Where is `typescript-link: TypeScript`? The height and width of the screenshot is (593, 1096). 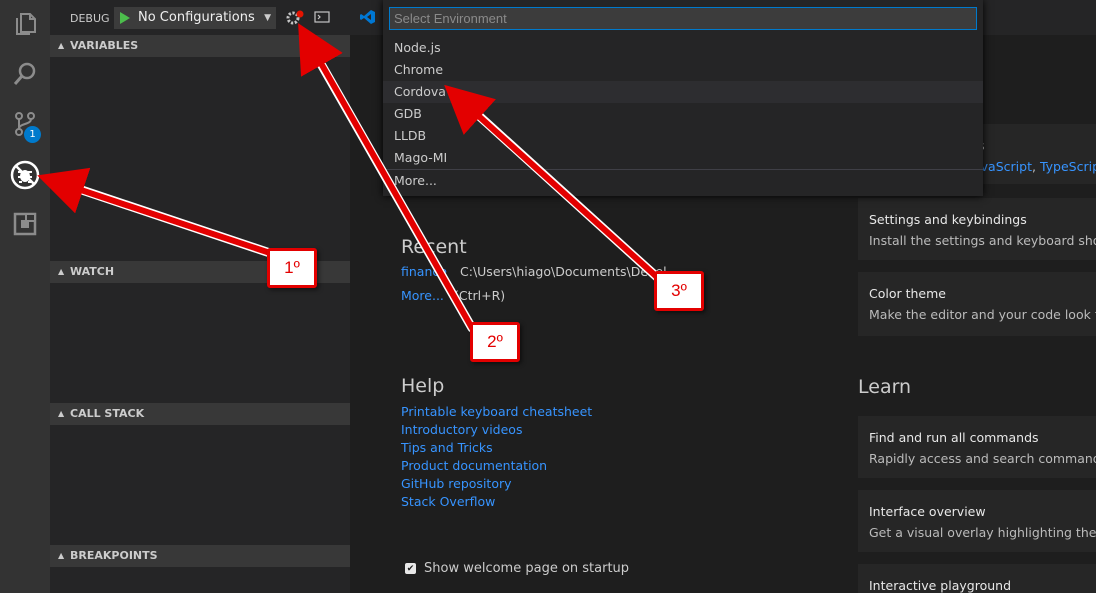
typescript-link: TypeScript is located at coordinates (1068, 166).